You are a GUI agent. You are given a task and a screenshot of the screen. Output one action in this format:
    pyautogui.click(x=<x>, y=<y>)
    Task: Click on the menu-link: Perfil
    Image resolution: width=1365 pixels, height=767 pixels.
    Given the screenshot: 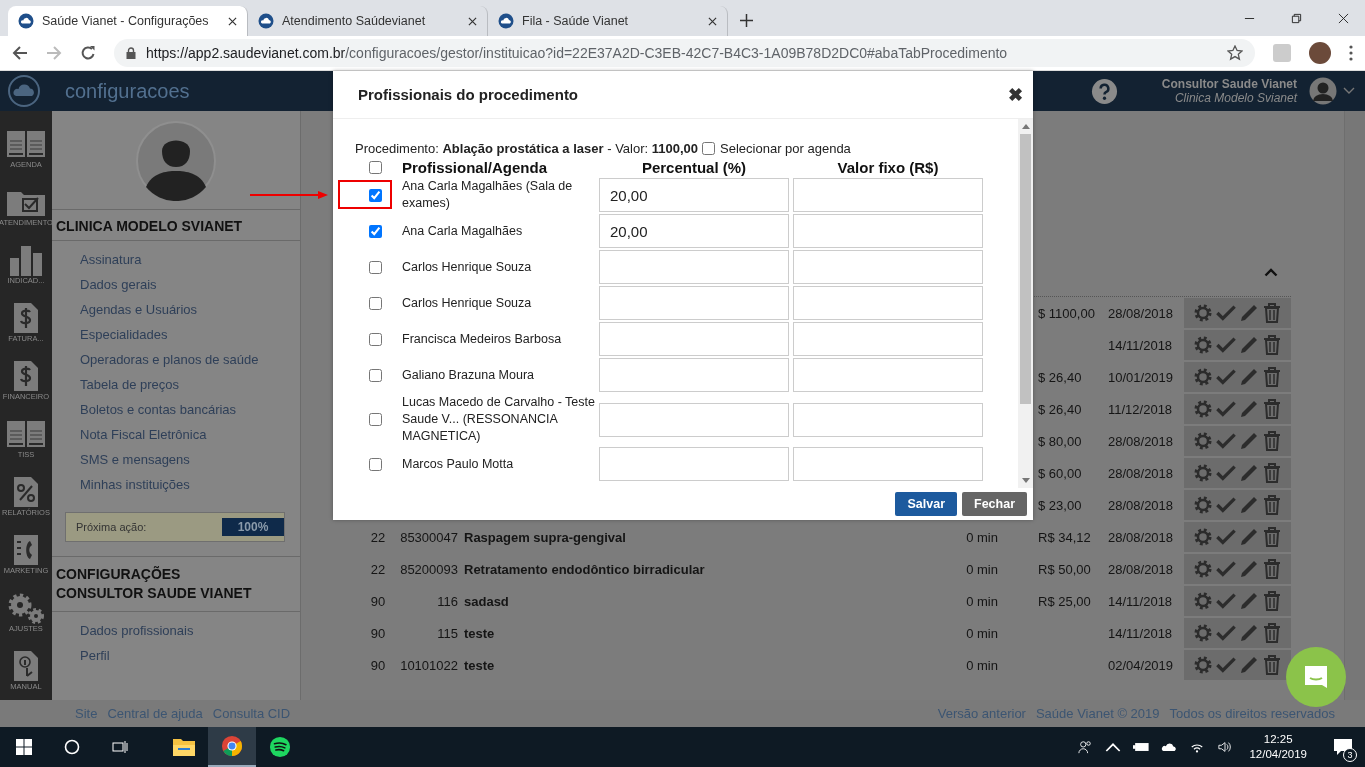 What is the action you would take?
    pyautogui.click(x=95, y=656)
    